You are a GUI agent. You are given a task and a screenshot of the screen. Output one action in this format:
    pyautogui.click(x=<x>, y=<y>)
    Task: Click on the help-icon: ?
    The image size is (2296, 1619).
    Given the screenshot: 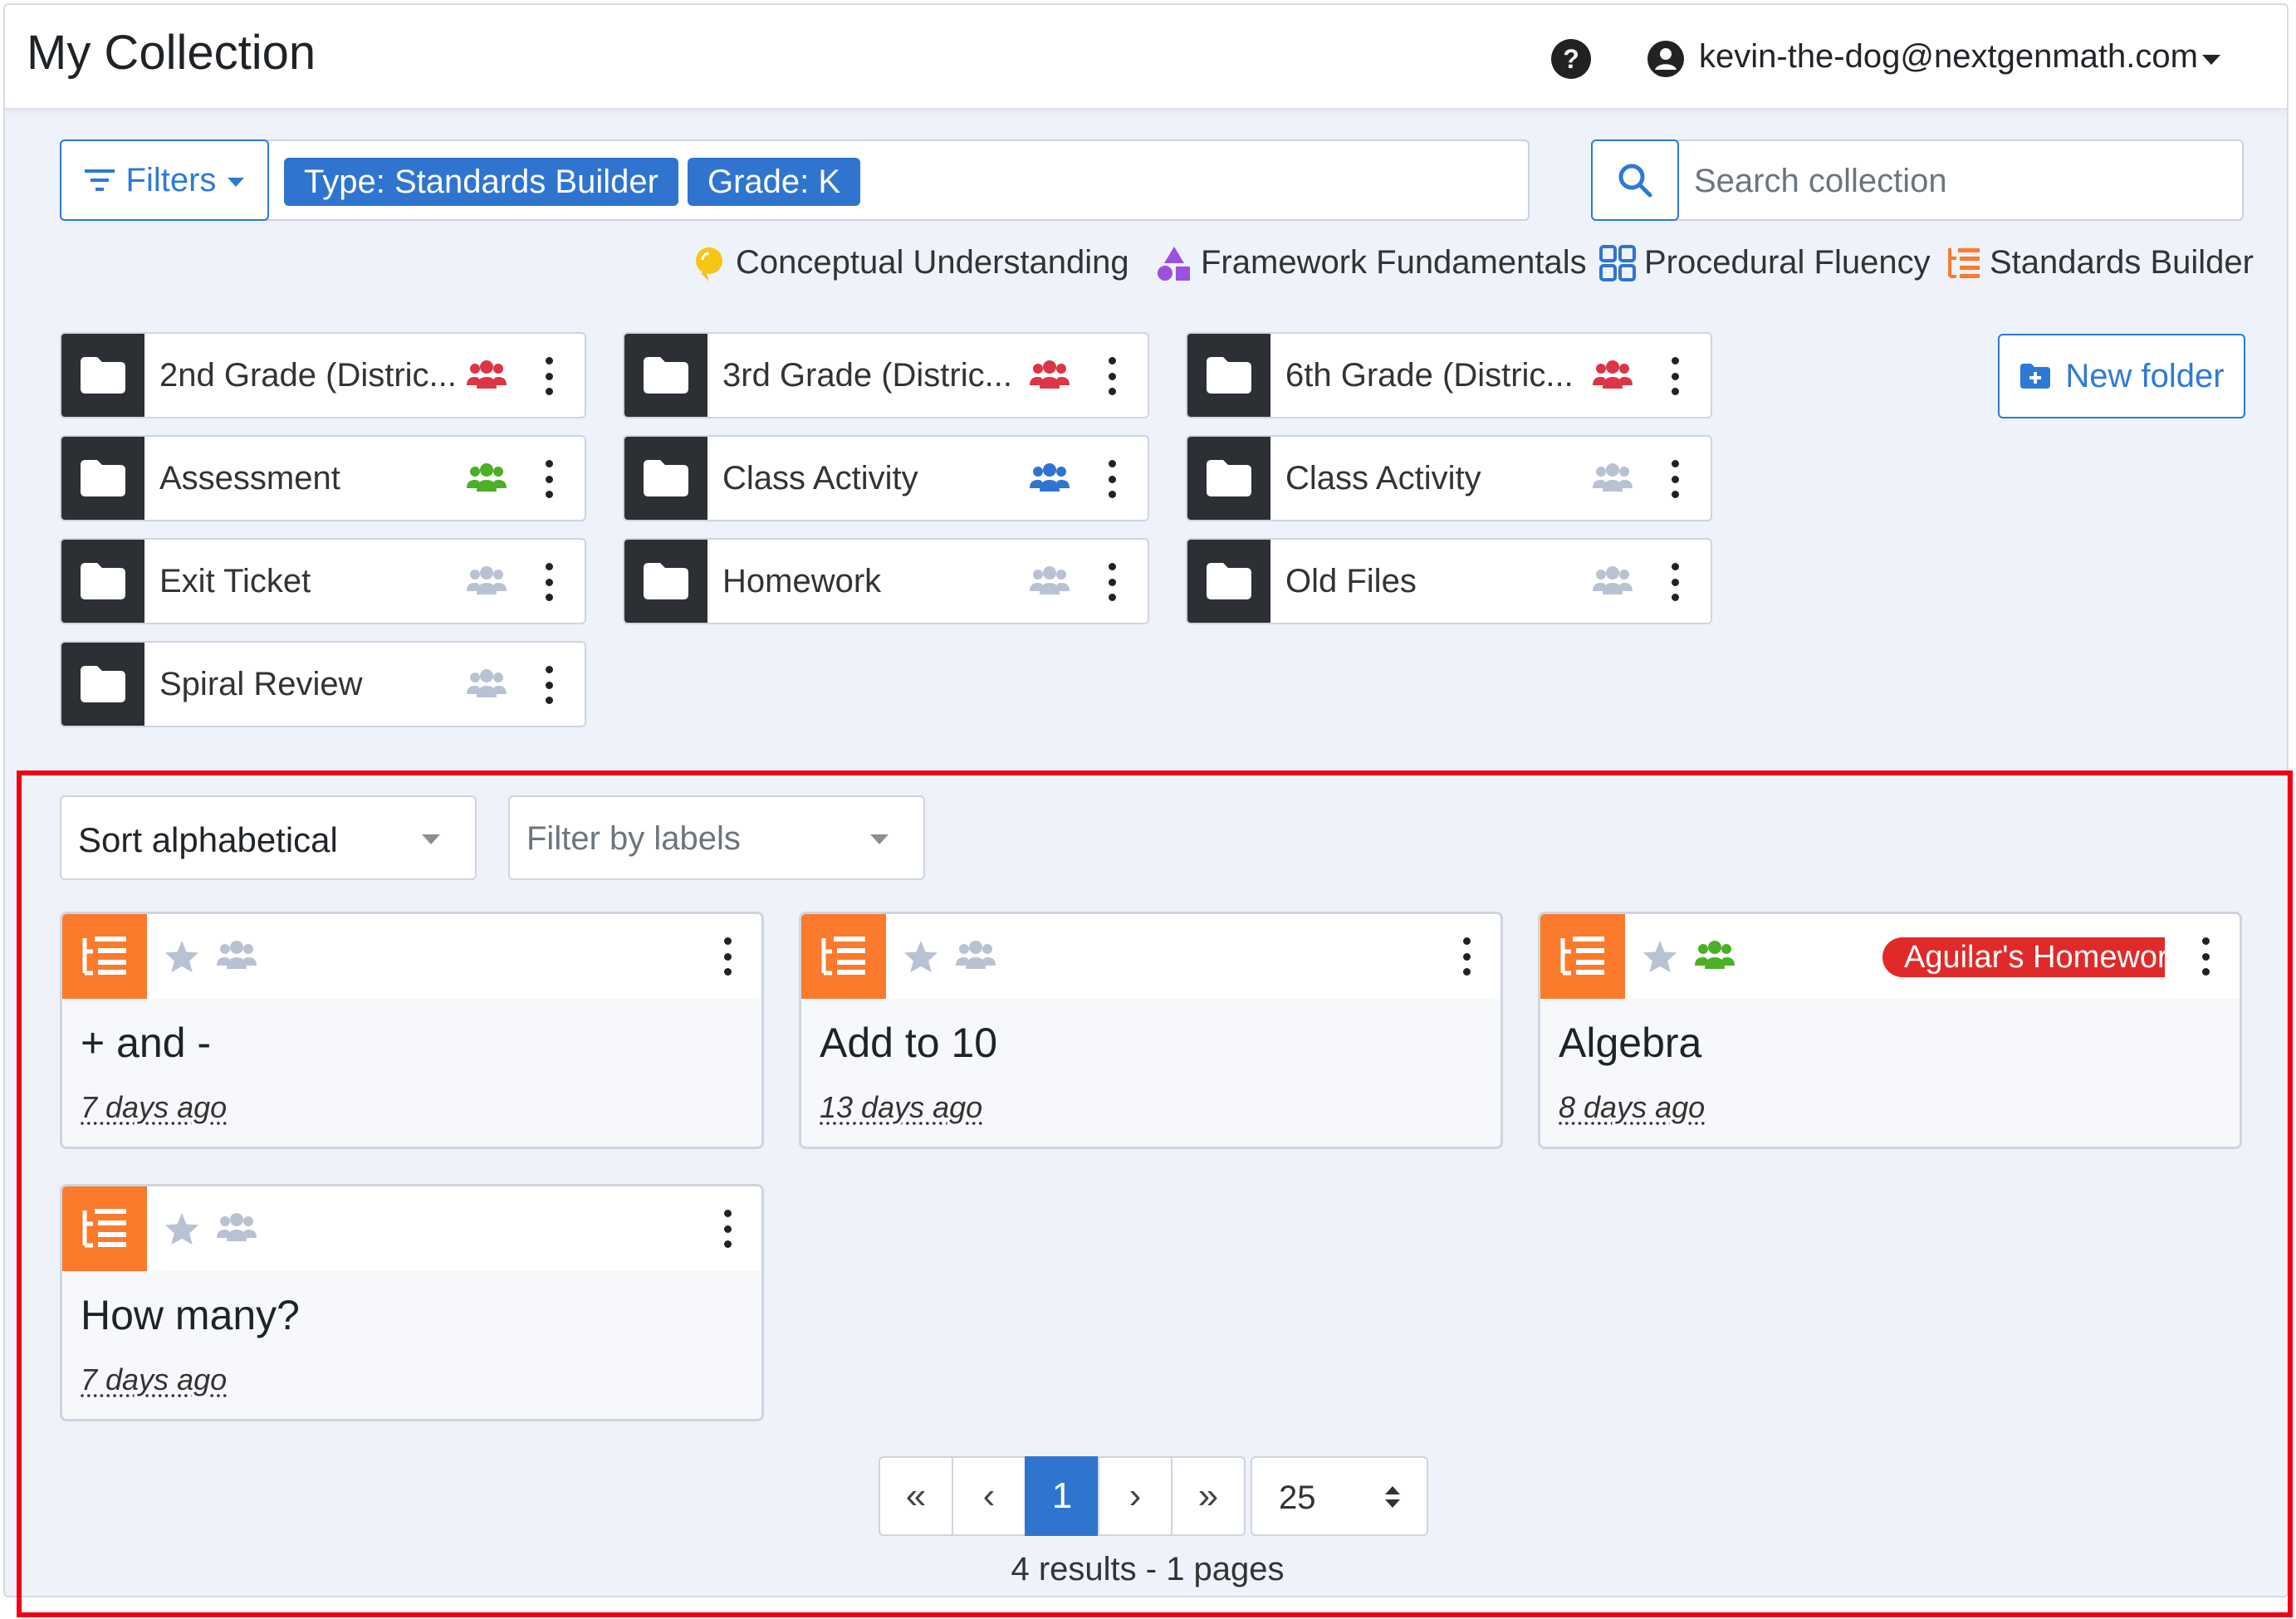 What is the action you would take?
    pyautogui.click(x=1571, y=59)
    